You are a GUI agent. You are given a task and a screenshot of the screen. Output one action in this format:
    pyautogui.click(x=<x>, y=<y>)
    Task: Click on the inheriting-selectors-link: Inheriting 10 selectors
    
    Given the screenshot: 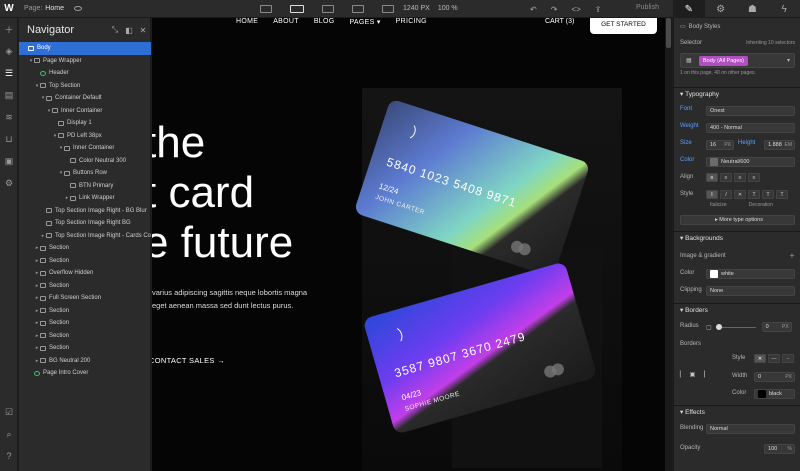 What is the action you would take?
    pyautogui.click(x=770, y=43)
    